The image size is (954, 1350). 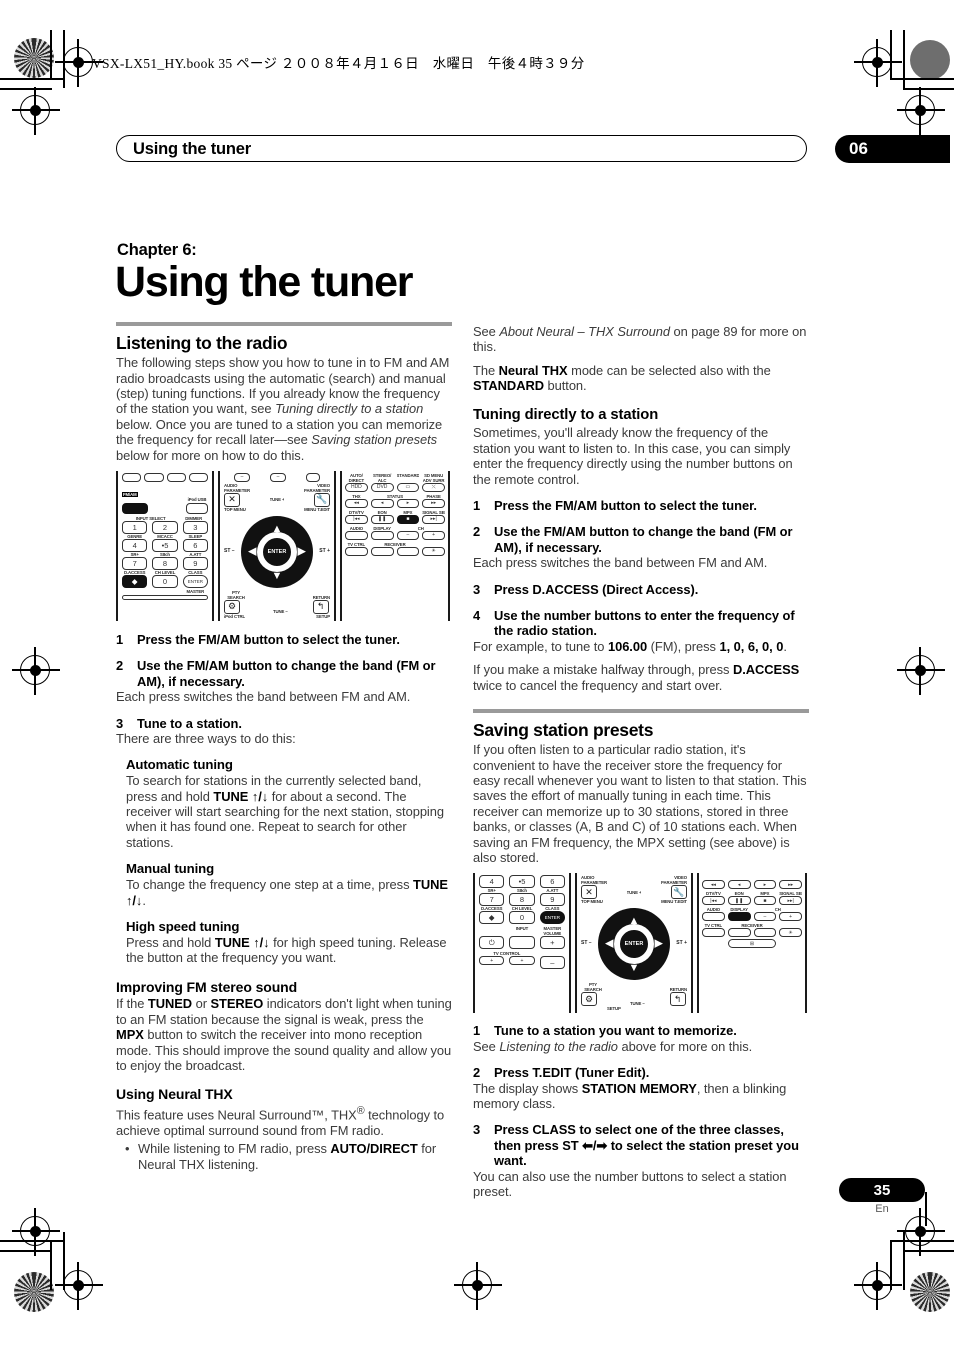 I want to click on neural-thx-a: This feature uses Neural Surround™, THX, so click(x=236, y=1115).